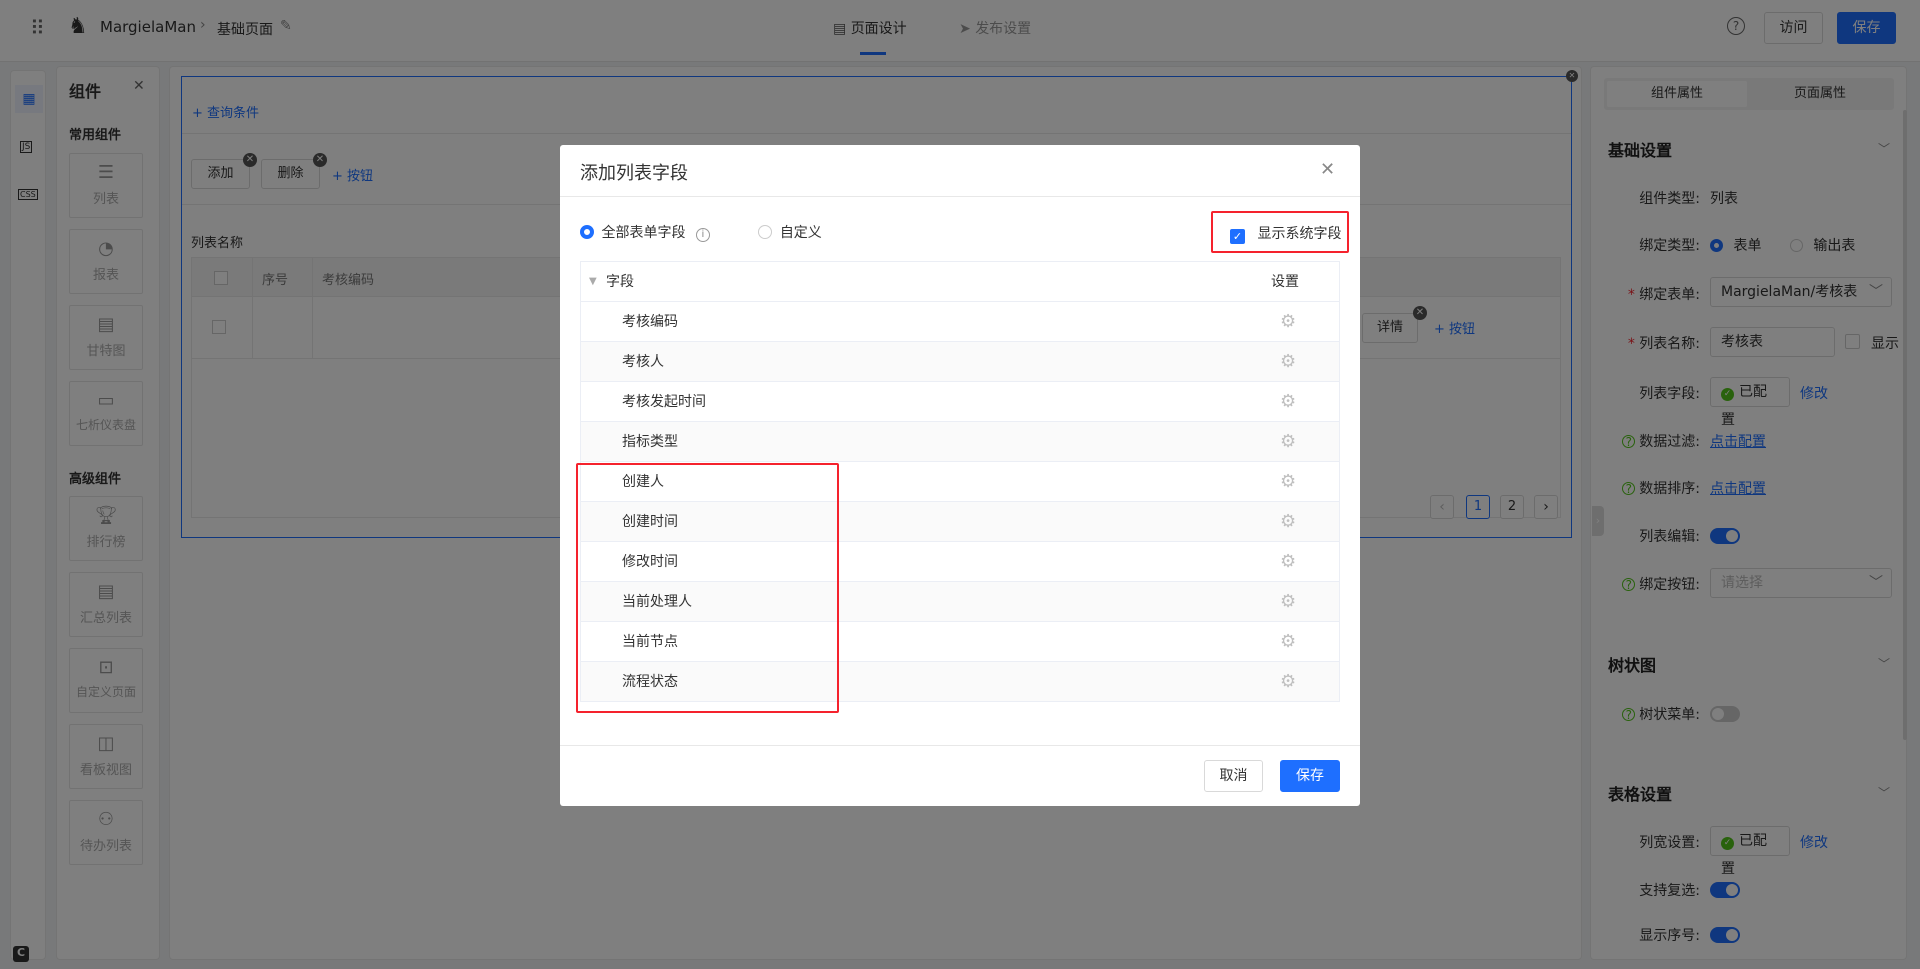  Describe the element at coordinates (702, 235) in the screenshot. I see `info-icon: i` at that location.